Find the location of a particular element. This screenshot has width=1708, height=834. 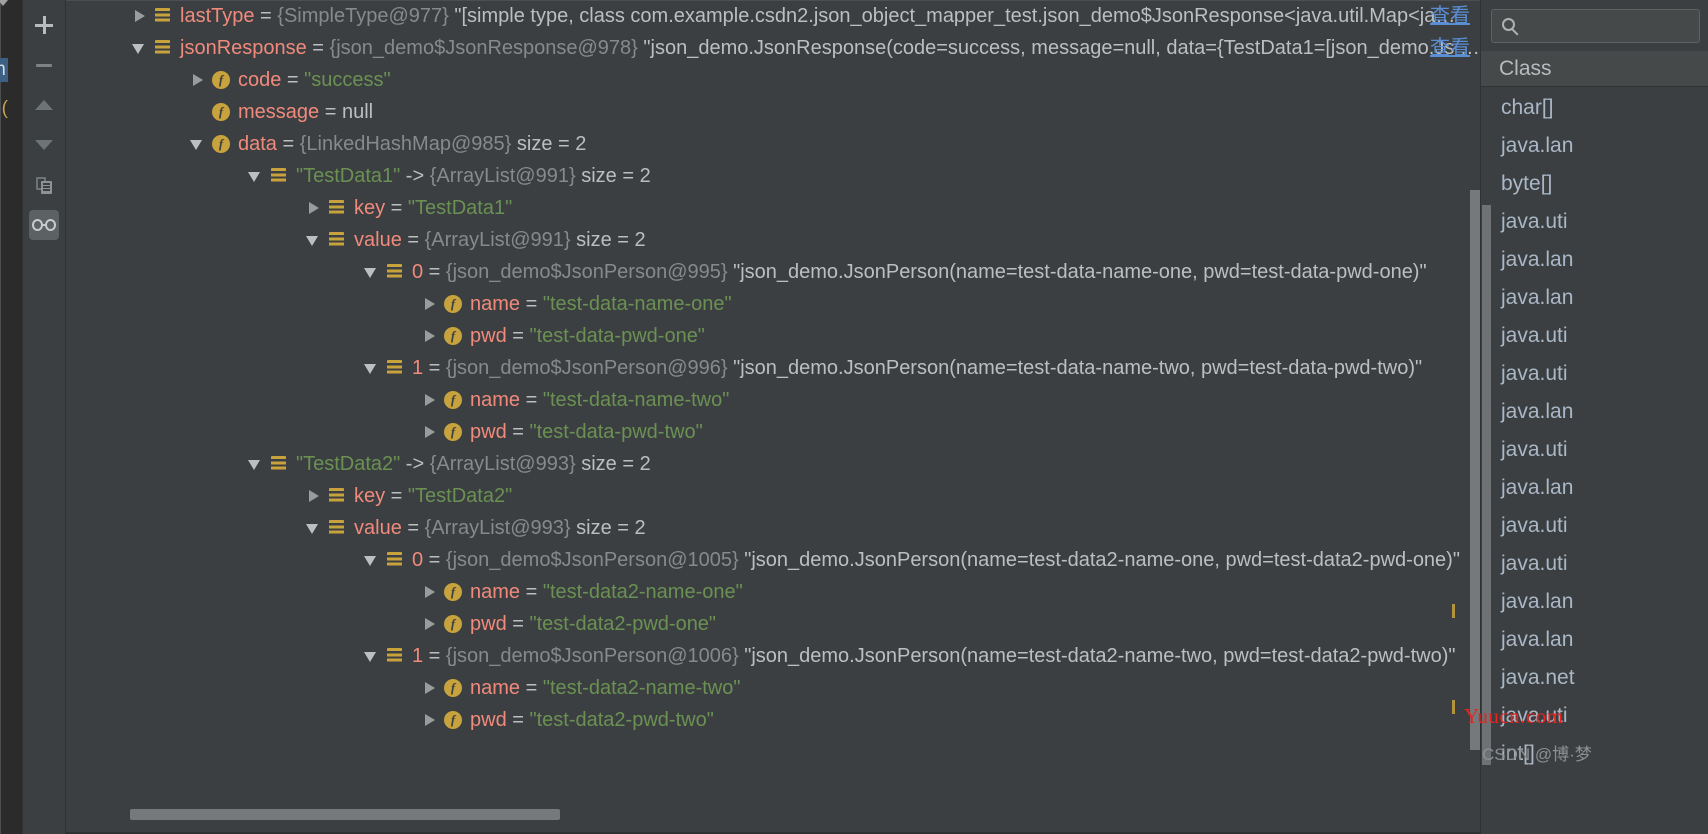

tree-row: pwd = "test-data-pwd-two" is located at coordinates (773, 432).